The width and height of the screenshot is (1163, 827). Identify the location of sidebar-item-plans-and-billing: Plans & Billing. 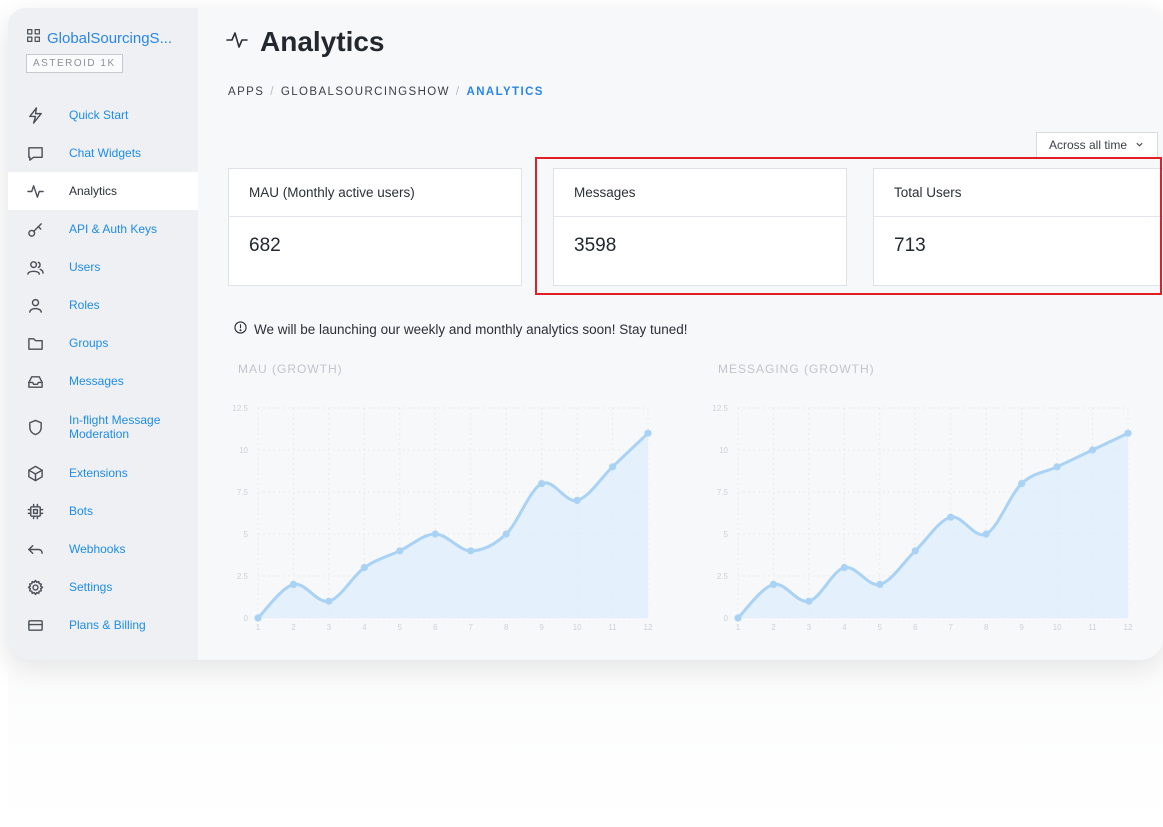
(103, 625).